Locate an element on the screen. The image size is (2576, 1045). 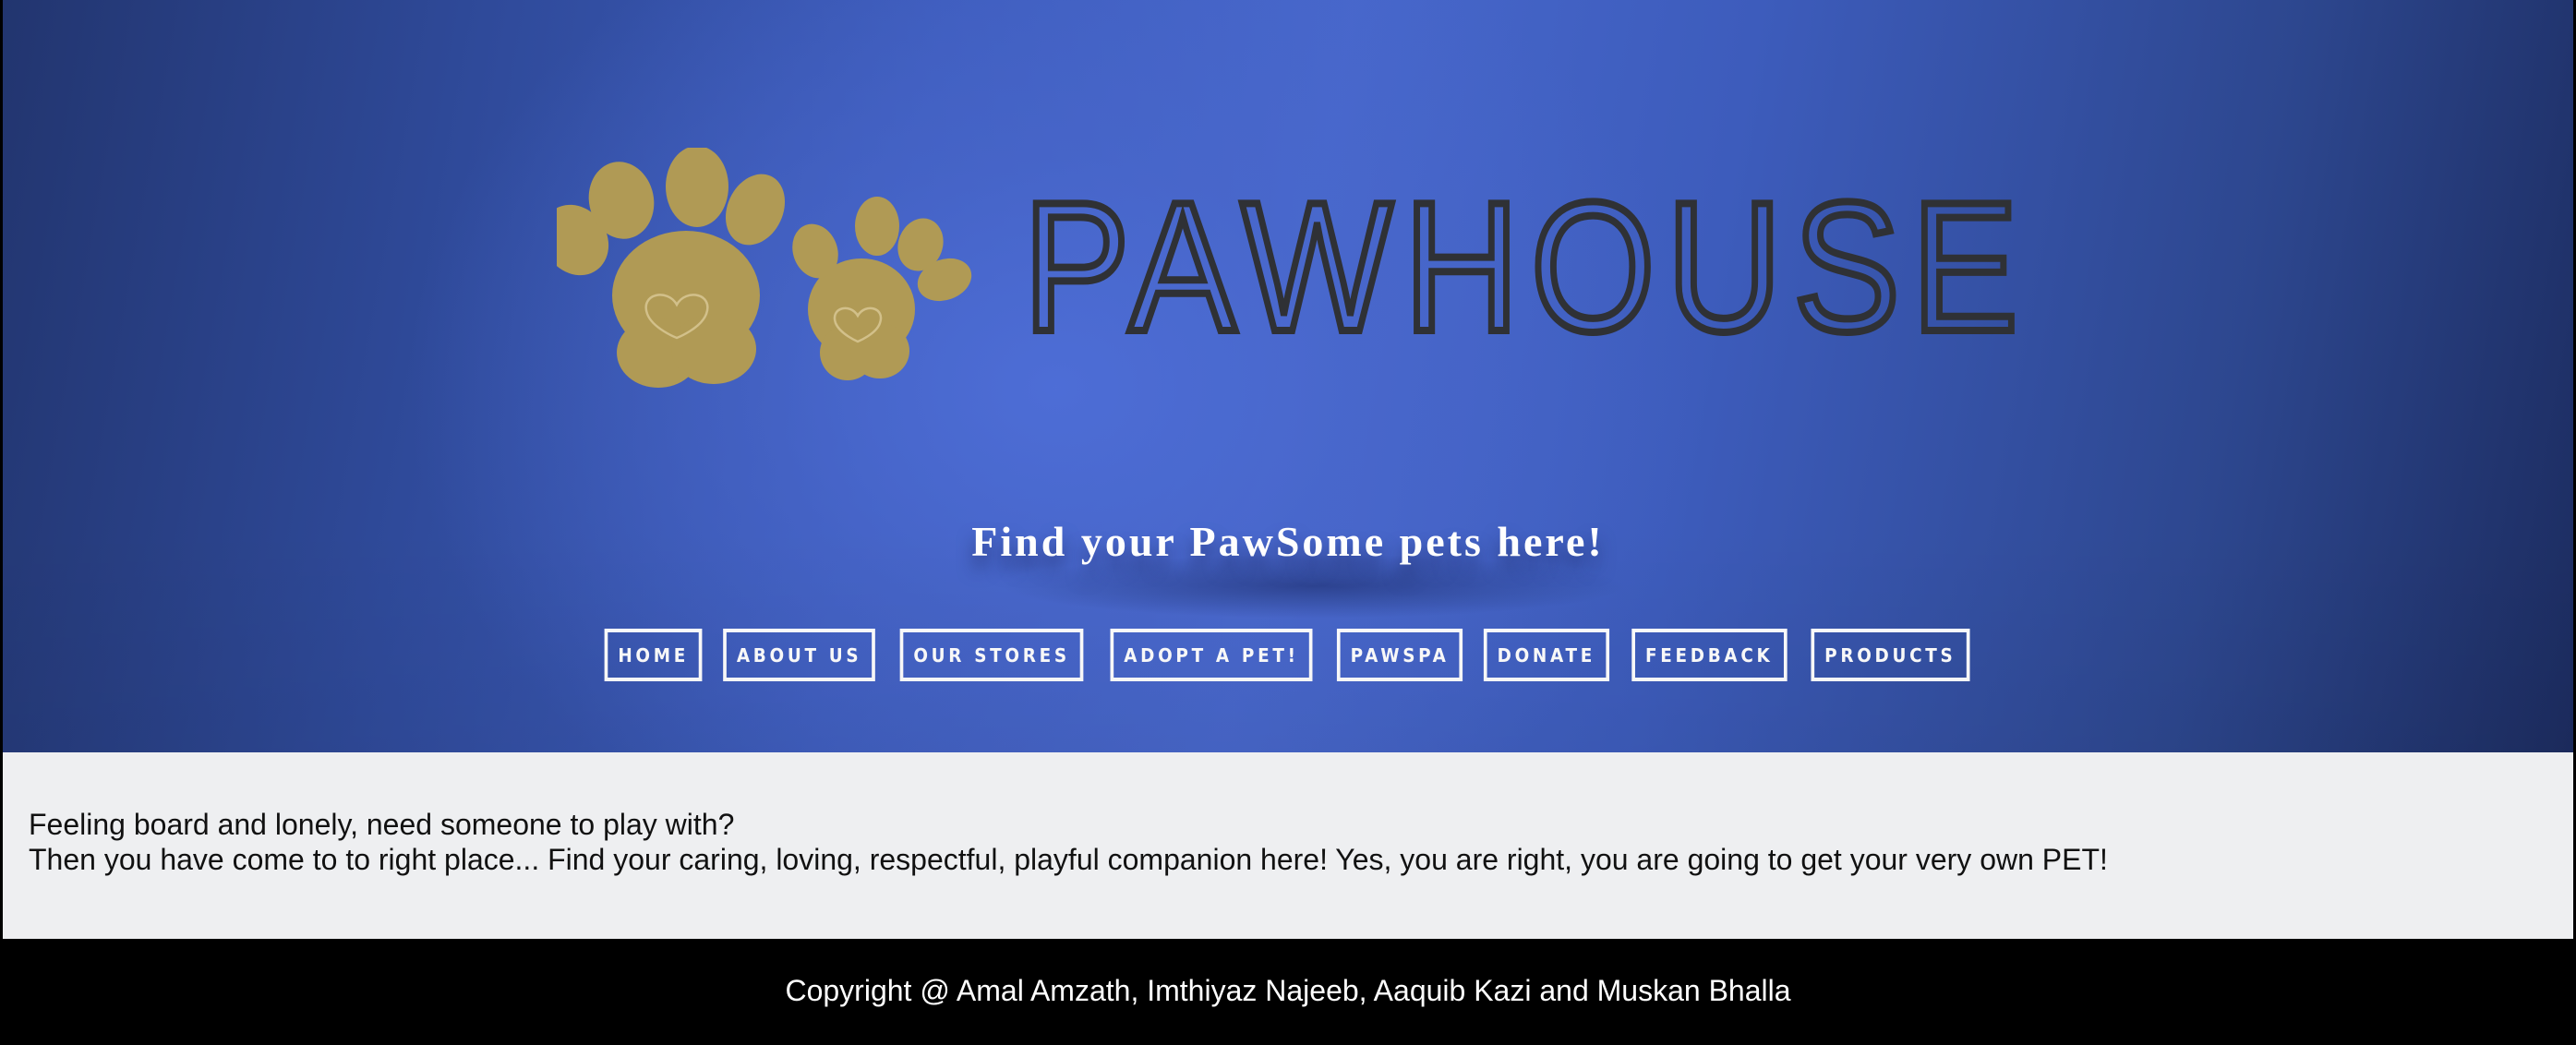
nav-about-us-button: ABOUT US is located at coordinates (799, 655).